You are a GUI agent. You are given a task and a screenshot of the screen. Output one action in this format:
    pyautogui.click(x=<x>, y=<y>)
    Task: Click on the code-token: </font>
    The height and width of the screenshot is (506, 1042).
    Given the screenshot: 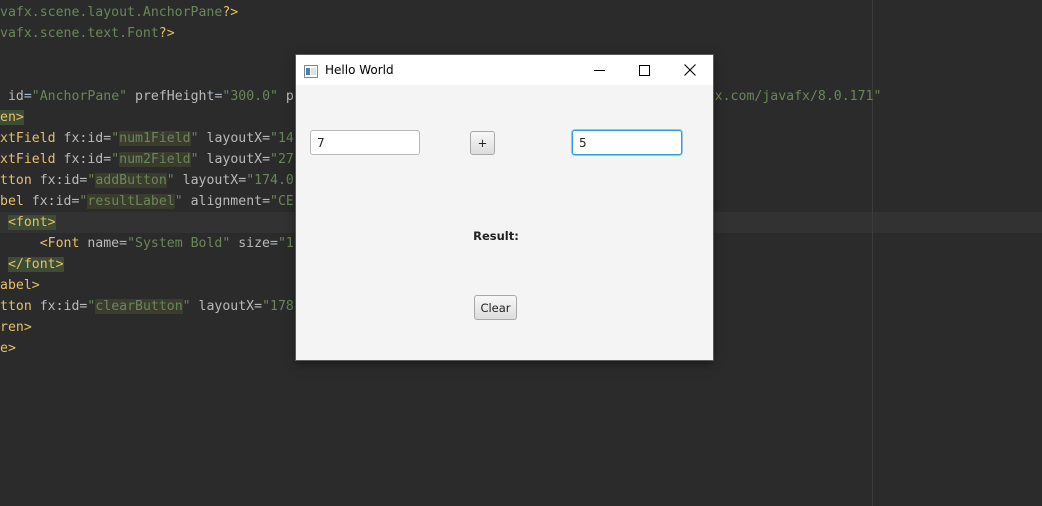 What is the action you would take?
    pyautogui.click(x=35, y=264)
    